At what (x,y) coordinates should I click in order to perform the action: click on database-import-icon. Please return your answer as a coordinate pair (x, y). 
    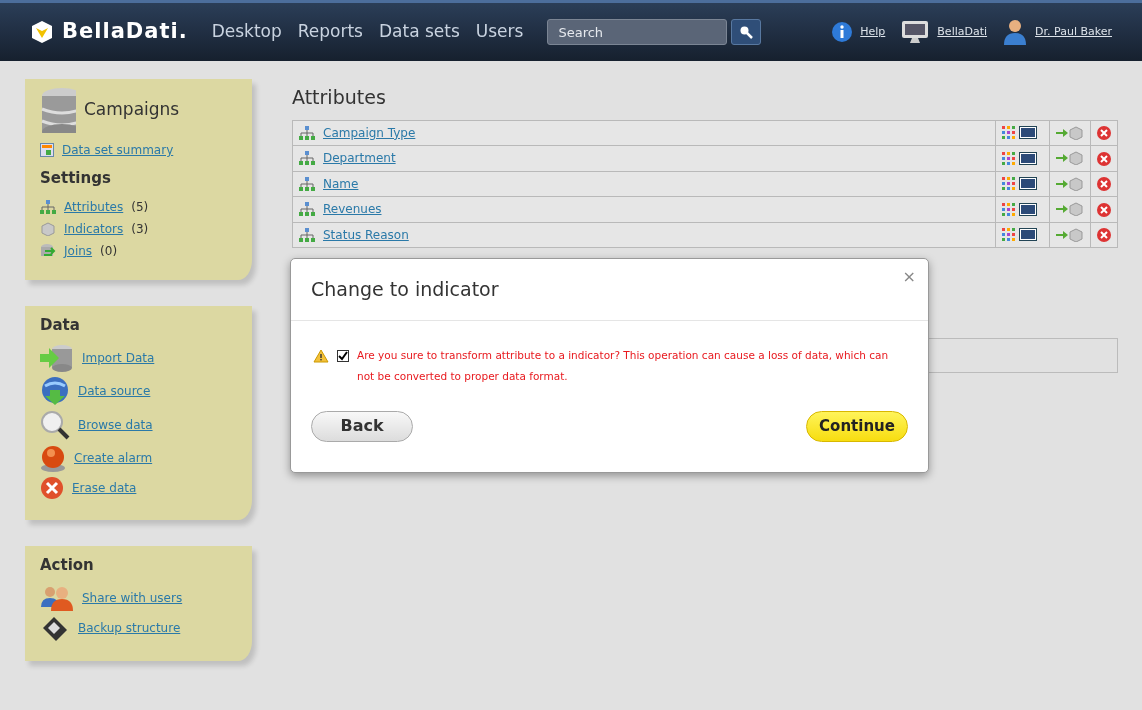
    Looking at the image, I should click on (57, 358).